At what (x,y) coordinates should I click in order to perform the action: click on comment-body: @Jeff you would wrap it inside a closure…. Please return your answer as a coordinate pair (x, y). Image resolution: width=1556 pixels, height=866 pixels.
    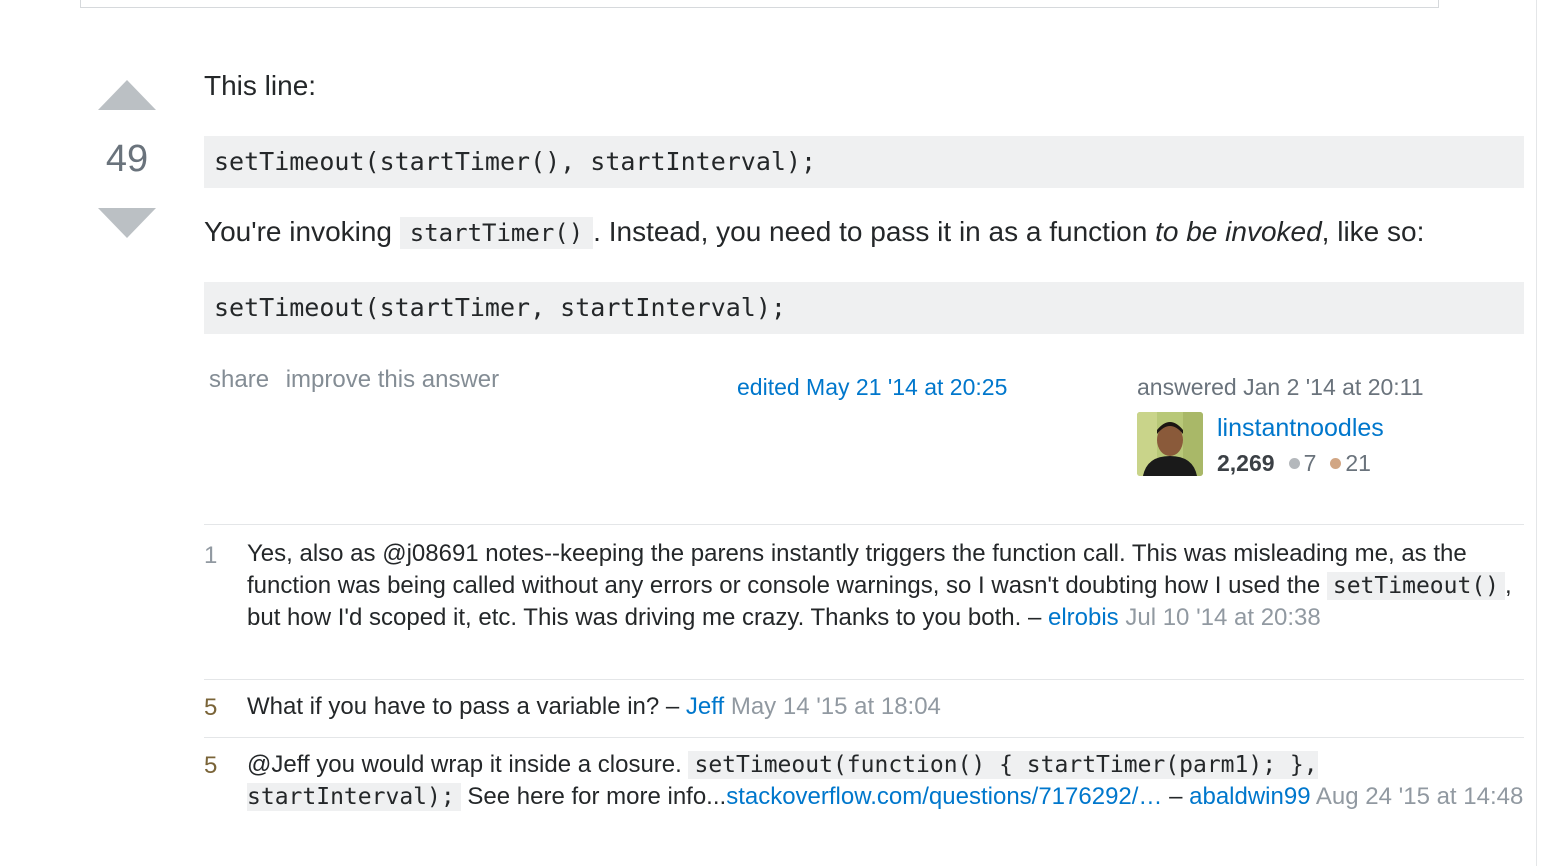
    Looking at the image, I should click on (885, 775).